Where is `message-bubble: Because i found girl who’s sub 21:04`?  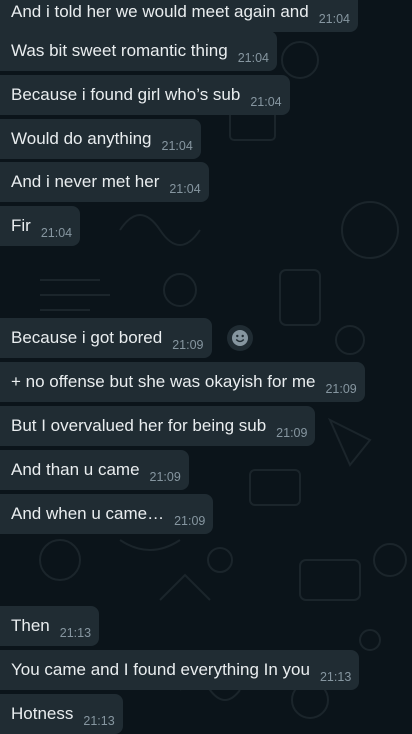 message-bubble: Because i found girl who’s sub 21:04 is located at coordinates (145, 95).